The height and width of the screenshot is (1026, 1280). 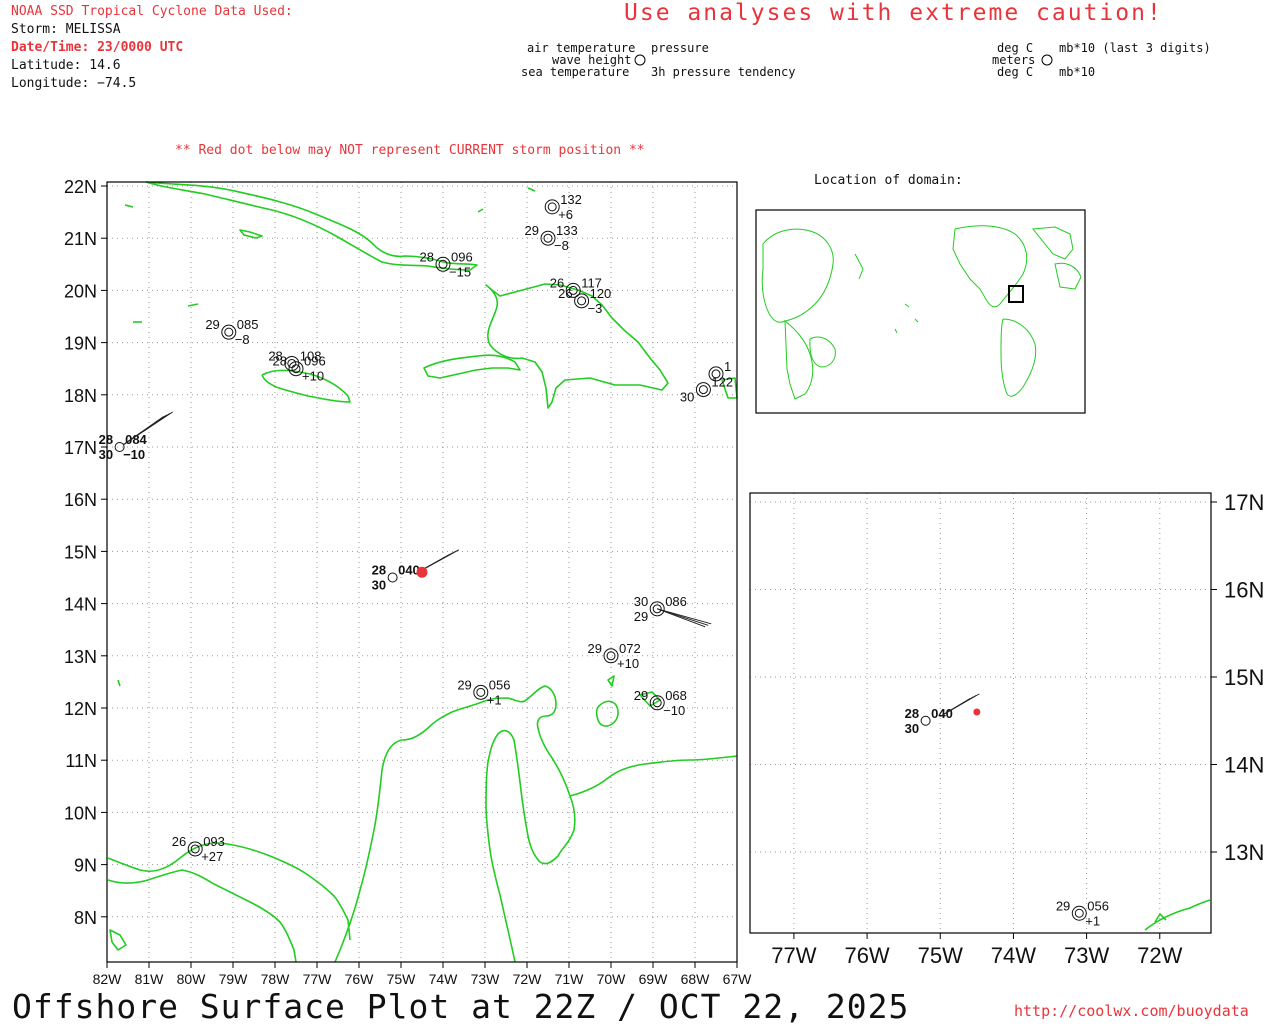 What do you see at coordinates (80, 396) in the screenshot?
I see `lat-tick-label: 18N` at bounding box center [80, 396].